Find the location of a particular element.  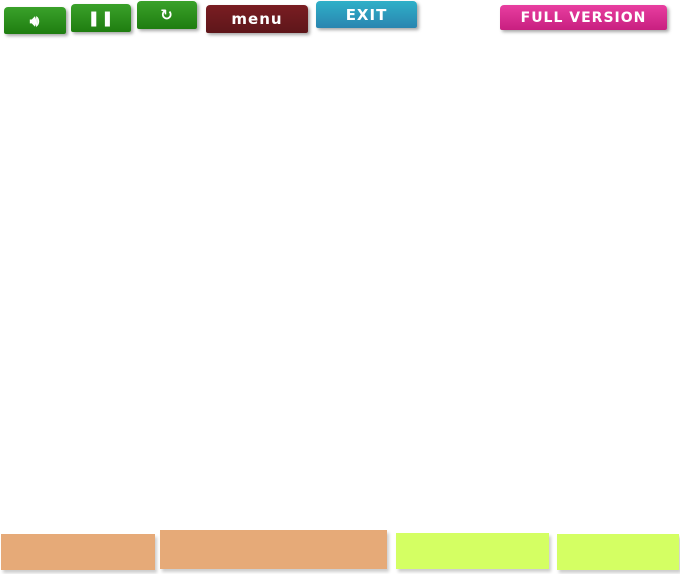

refresh-icon: ↻ is located at coordinates (167, 15).